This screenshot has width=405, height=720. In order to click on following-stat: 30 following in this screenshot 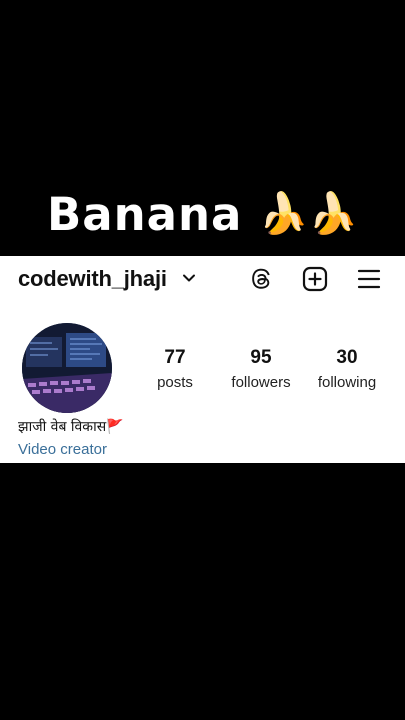, I will do `click(347, 370)`.